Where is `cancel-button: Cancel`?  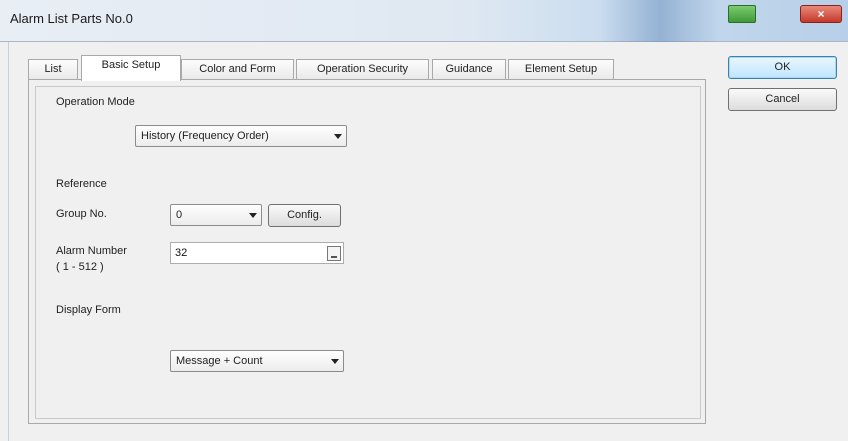
cancel-button: Cancel is located at coordinates (782, 99).